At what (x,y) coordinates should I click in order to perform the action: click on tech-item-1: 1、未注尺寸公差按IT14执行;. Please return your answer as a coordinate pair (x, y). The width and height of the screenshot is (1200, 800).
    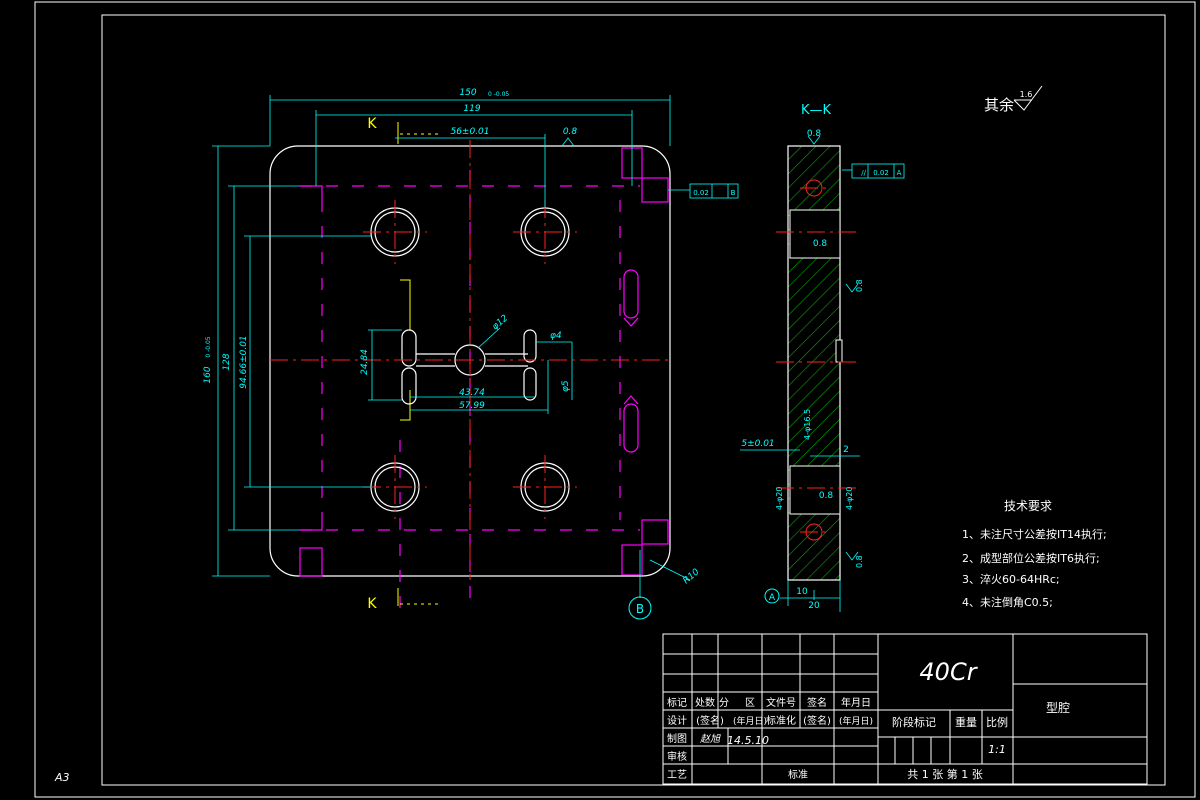
    Looking at the image, I should click on (1034, 534).